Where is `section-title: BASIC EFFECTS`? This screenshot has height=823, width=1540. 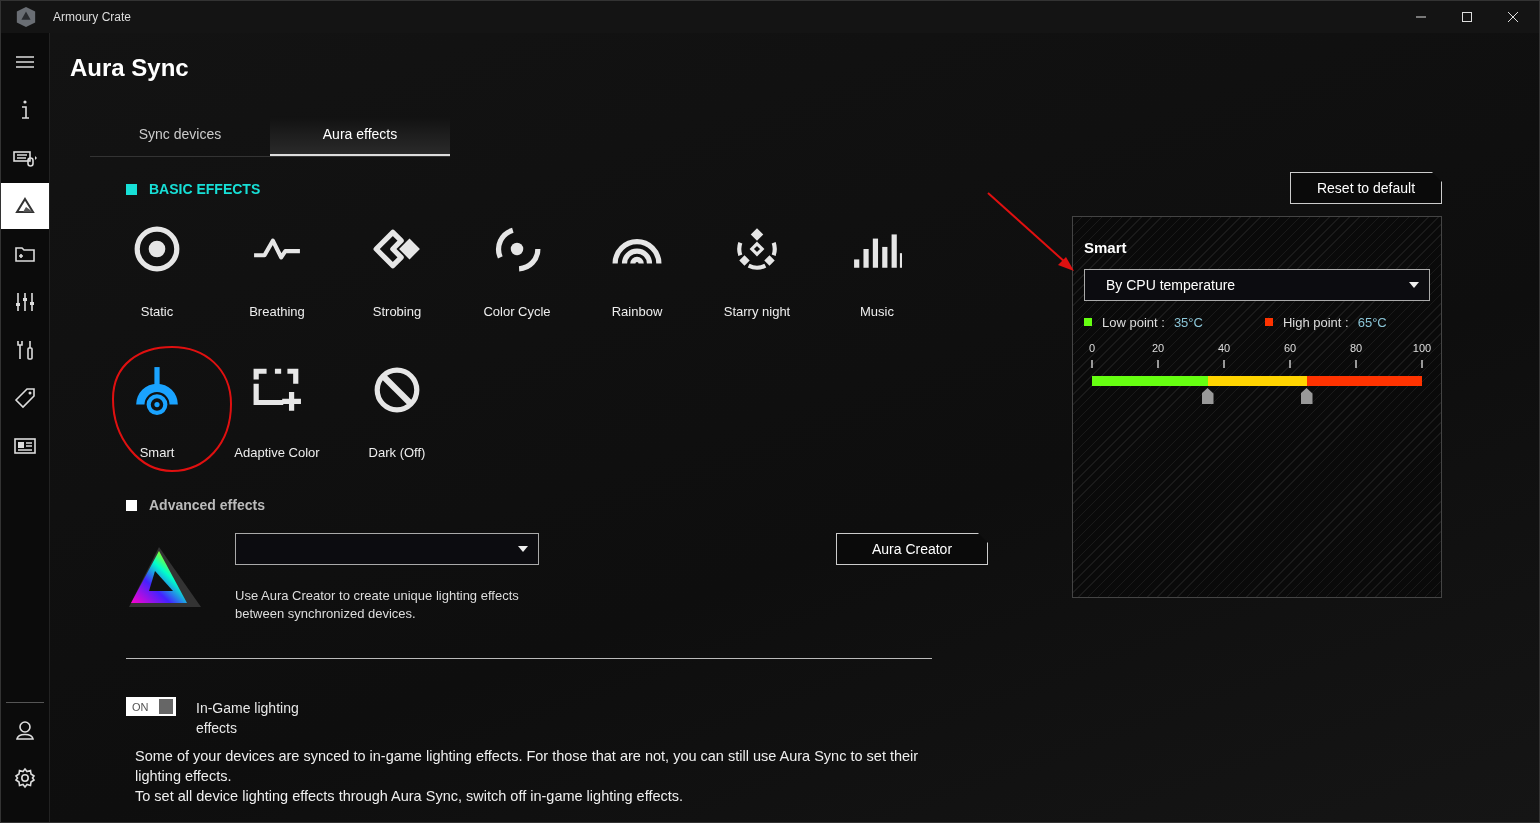 section-title: BASIC EFFECTS is located at coordinates (205, 189).